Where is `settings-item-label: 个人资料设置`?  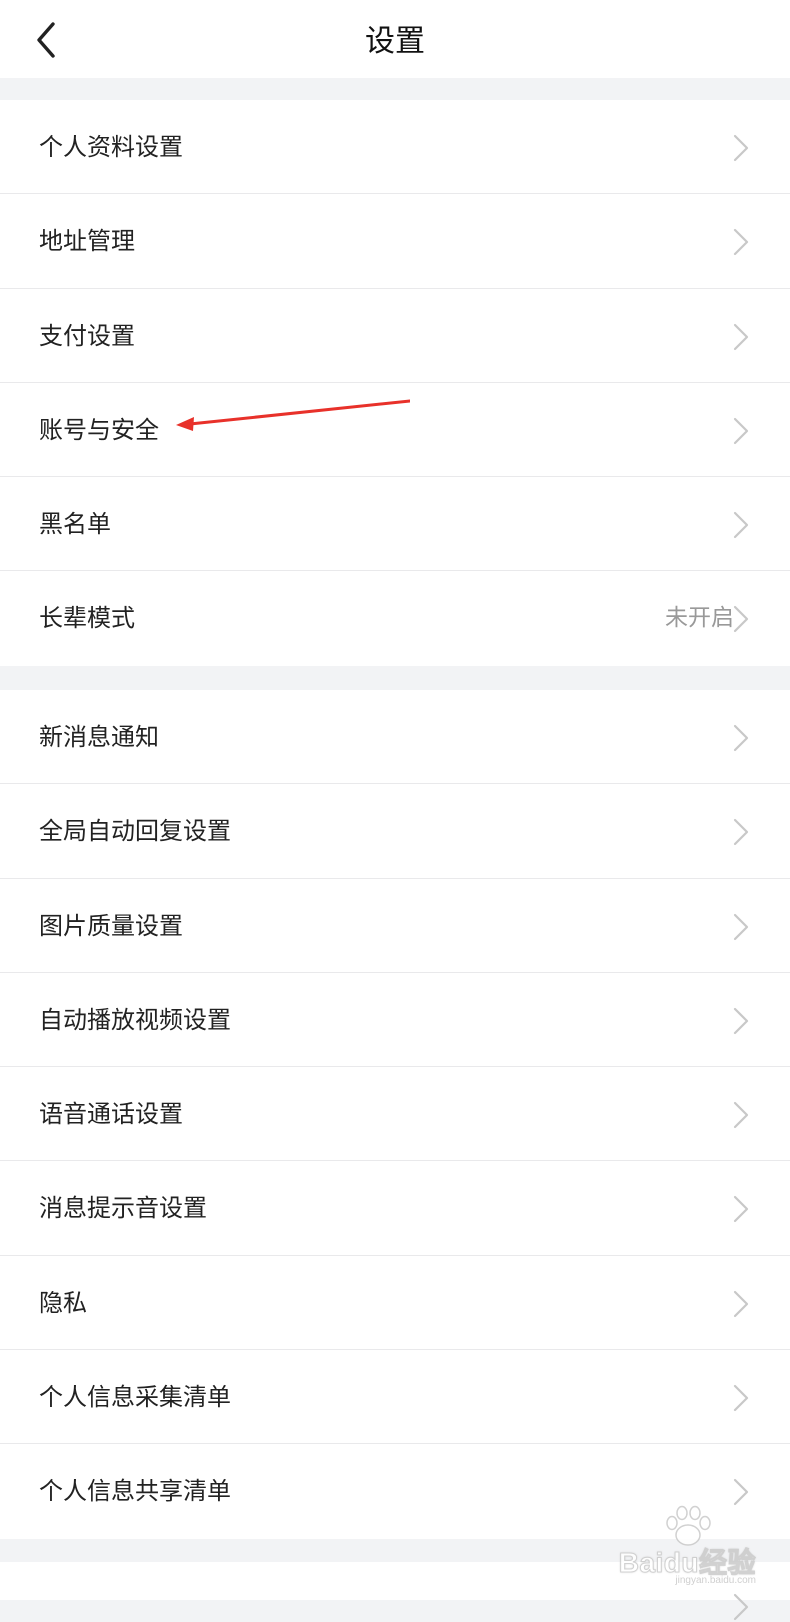
settings-item-label: 个人资料设置 is located at coordinates (111, 147).